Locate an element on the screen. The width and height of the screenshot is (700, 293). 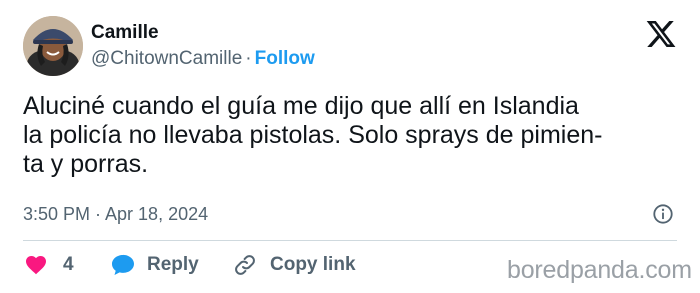
copy-link-label: Copy link is located at coordinates (313, 264).